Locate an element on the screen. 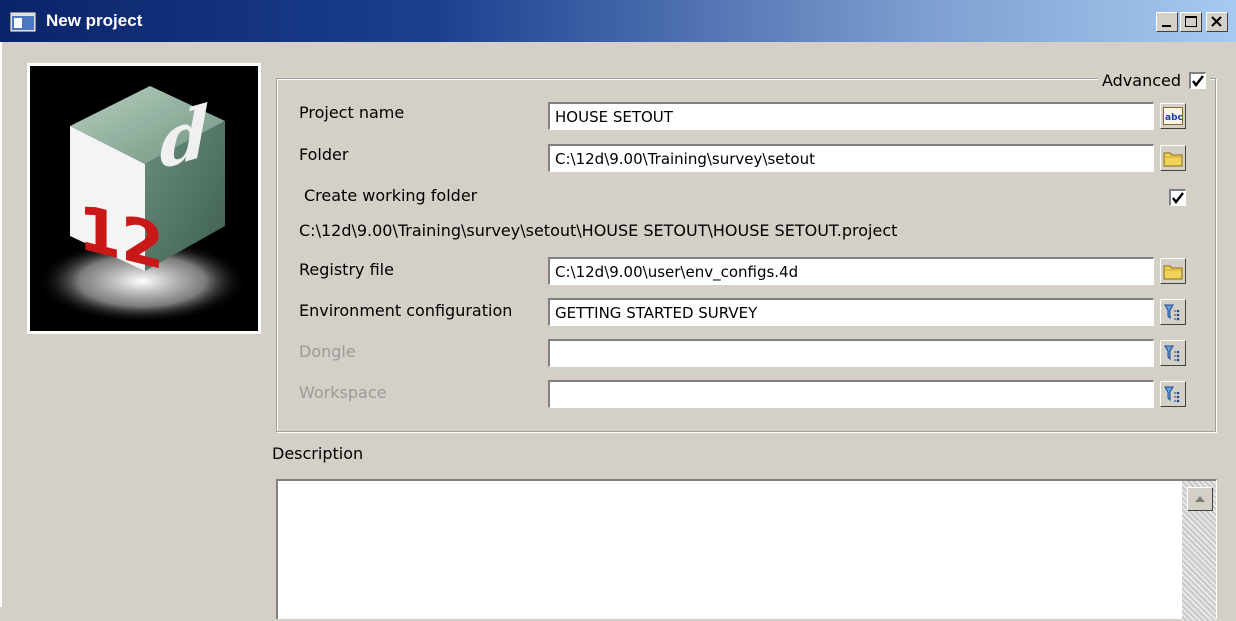  advanced-label: Advanced is located at coordinates (1141, 80).